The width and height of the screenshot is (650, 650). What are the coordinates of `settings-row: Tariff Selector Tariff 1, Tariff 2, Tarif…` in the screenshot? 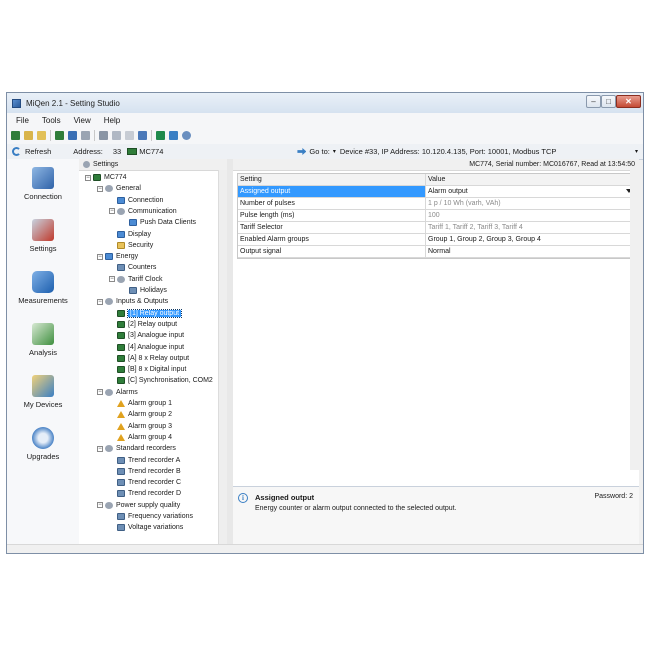 It's located at (437, 228).